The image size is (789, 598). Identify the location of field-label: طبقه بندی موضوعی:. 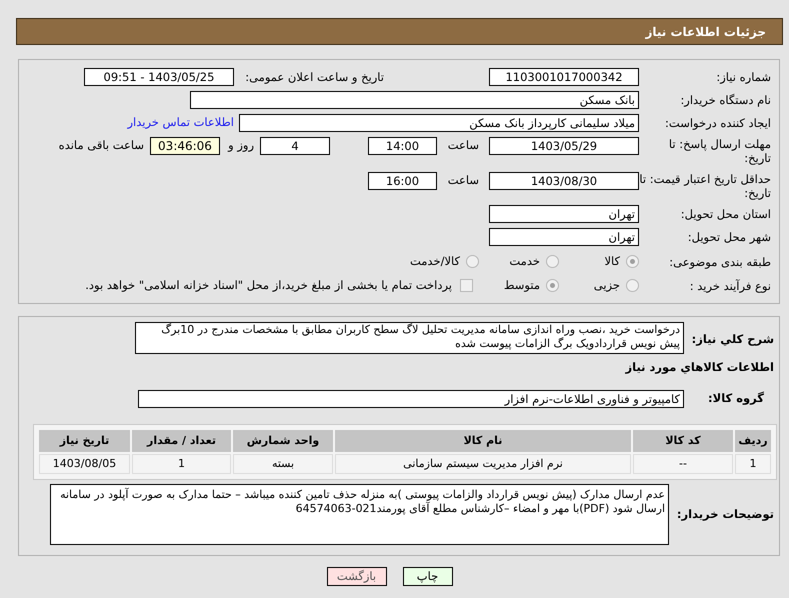
(720, 261).